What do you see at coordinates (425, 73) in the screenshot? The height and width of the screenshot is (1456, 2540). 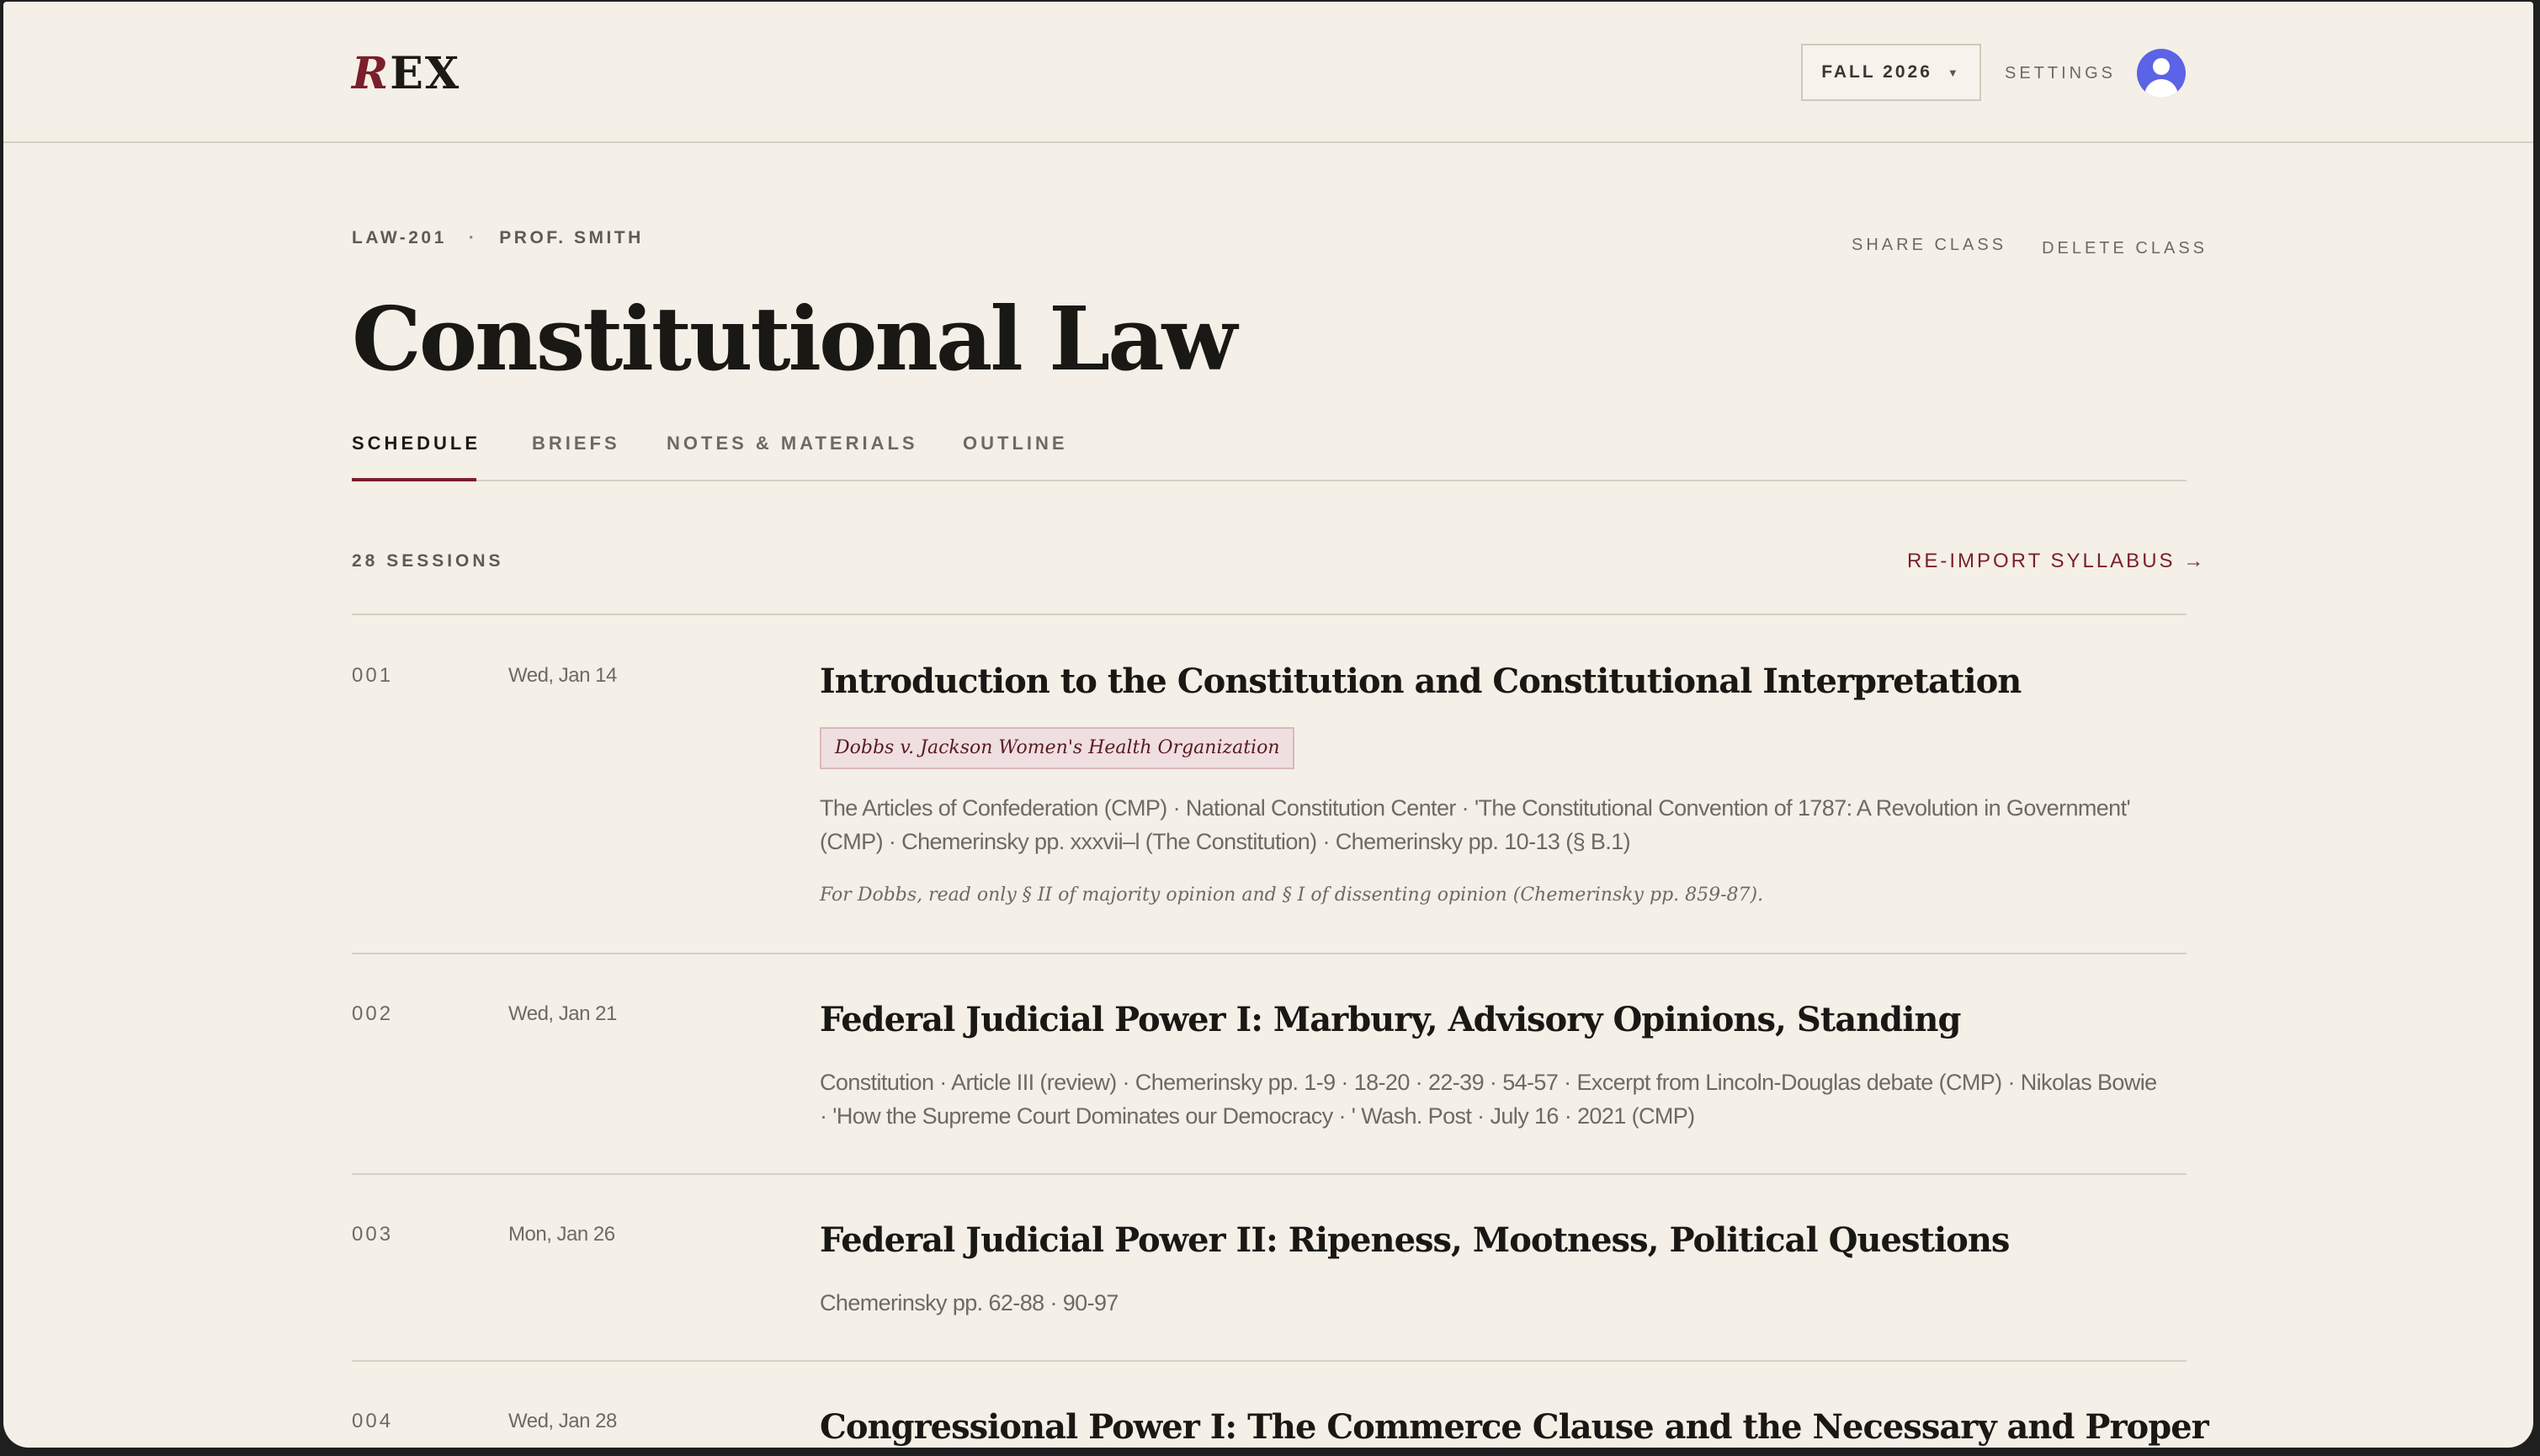 I see `logo-text: EX` at bounding box center [425, 73].